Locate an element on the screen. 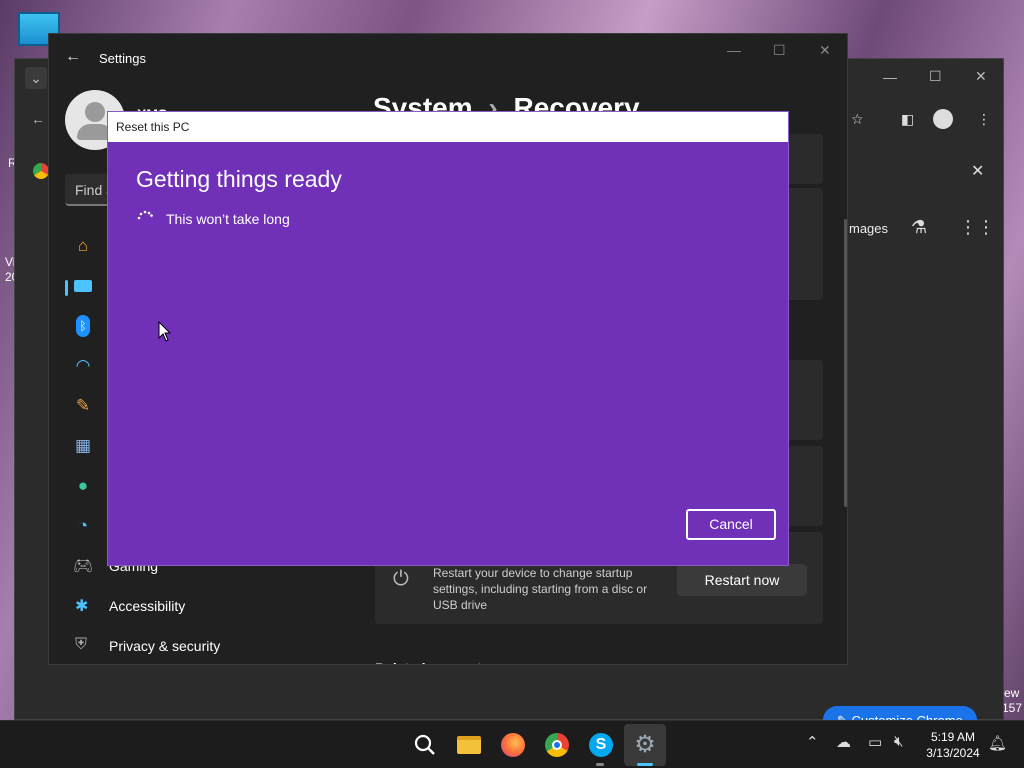 The height and width of the screenshot is (768, 1024). apps-icon: ▦ is located at coordinates (83, 446).